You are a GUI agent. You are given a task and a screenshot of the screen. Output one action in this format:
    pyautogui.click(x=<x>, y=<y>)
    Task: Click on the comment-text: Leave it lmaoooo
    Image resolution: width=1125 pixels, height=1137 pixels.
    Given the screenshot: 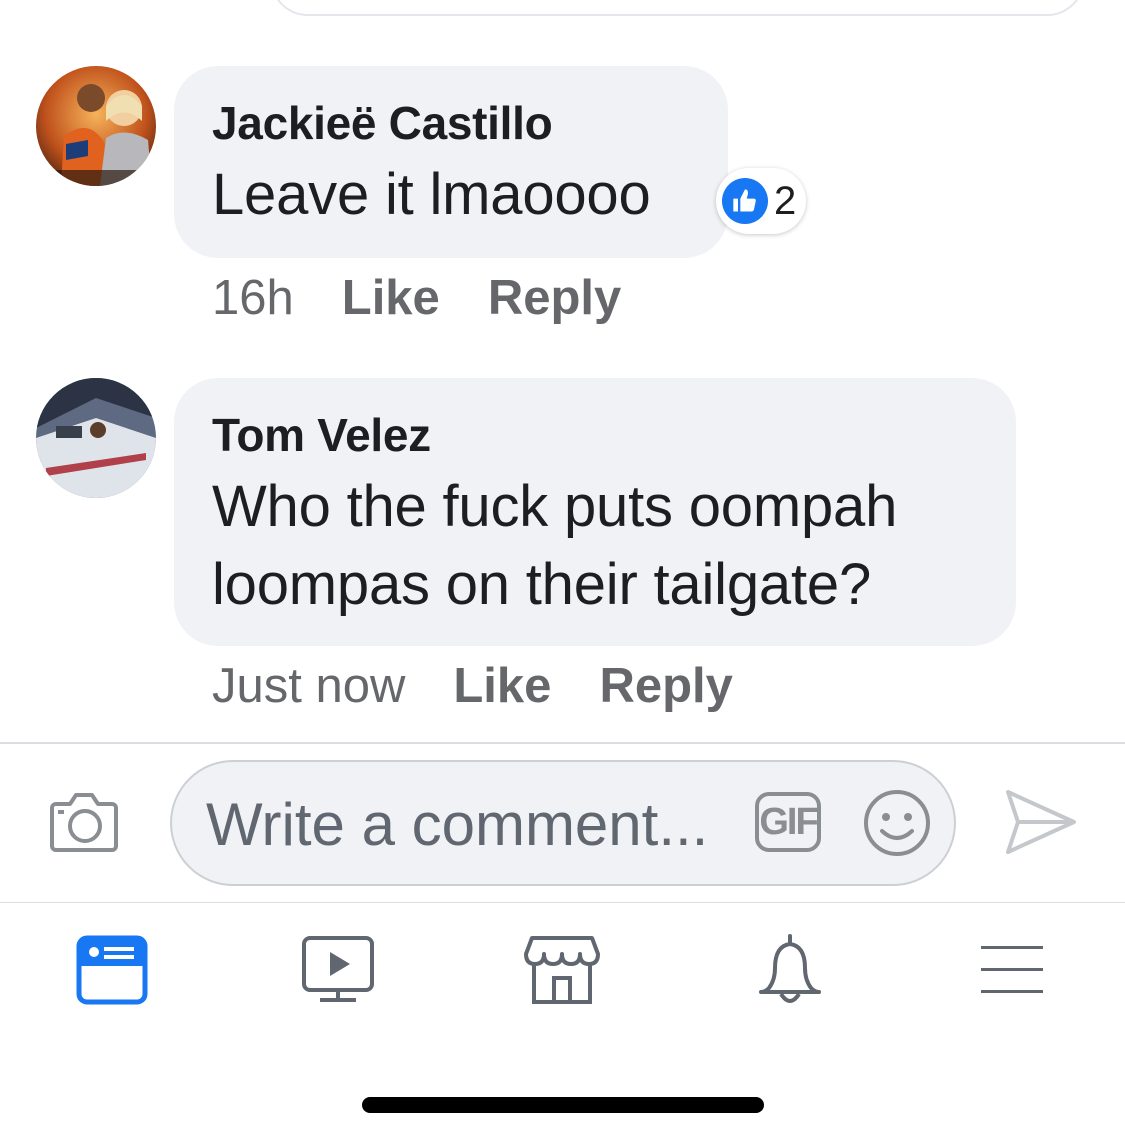 What is the action you would take?
    pyautogui.click(x=431, y=194)
    